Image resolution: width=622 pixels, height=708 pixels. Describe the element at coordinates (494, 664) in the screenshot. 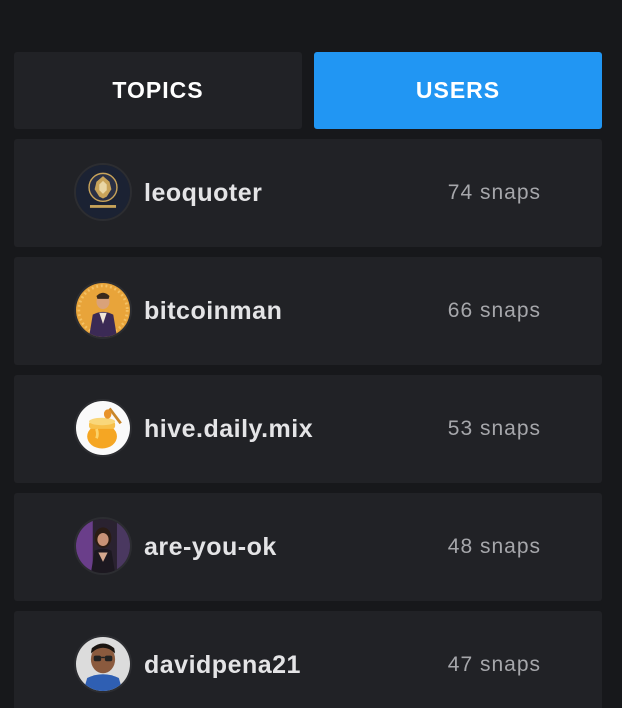

I see `snaps-count: 47 snaps` at that location.